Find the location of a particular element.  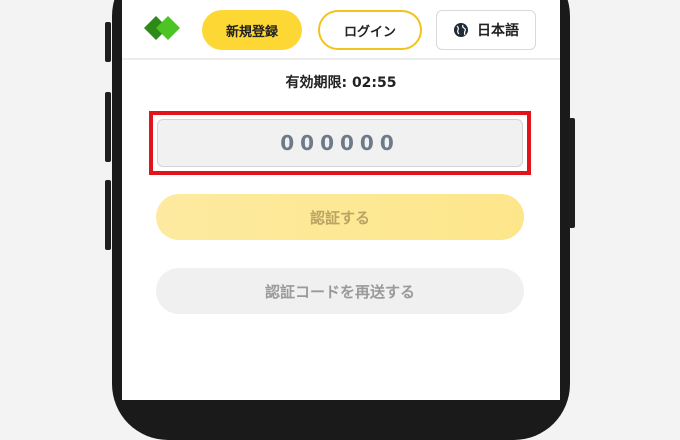

verify-button-label: 認証する is located at coordinates (339, 217).